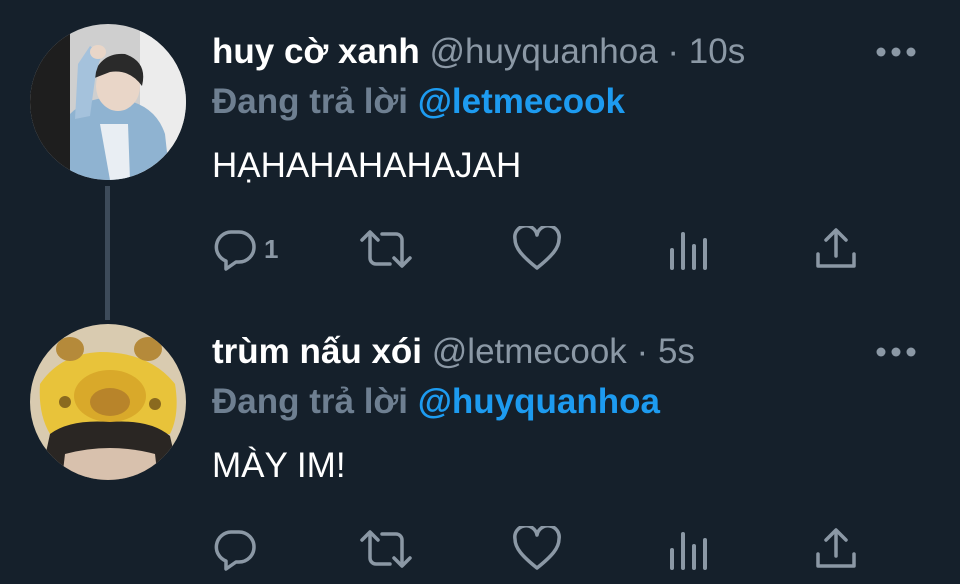  Describe the element at coordinates (529, 351) in the screenshot. I see `user-handle: @letmecook` at that location.